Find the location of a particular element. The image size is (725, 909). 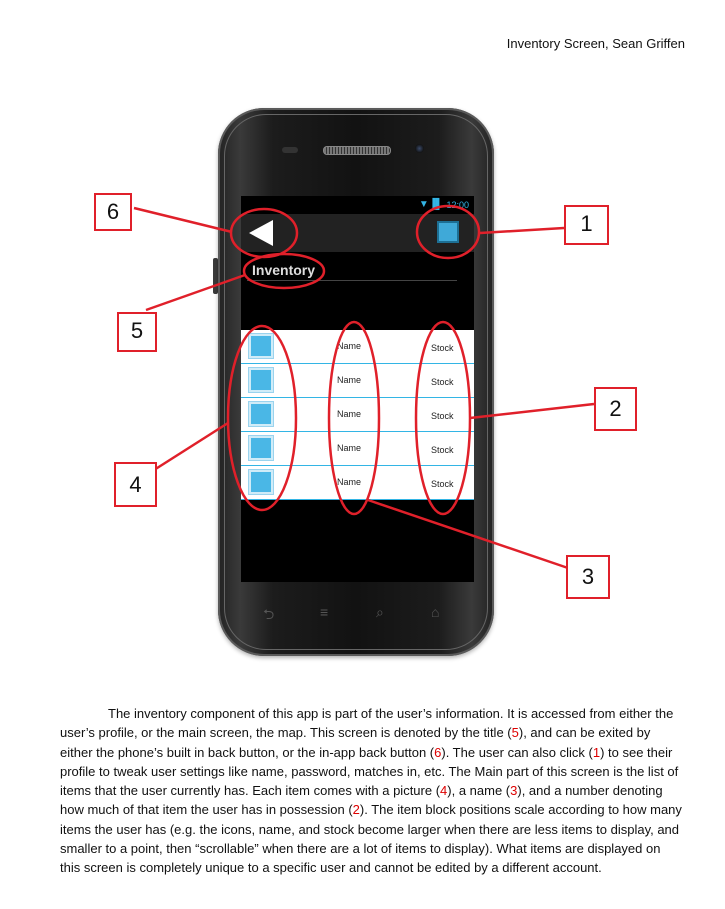

highlight-stock-ellipse is located at coordinates (443, 418).